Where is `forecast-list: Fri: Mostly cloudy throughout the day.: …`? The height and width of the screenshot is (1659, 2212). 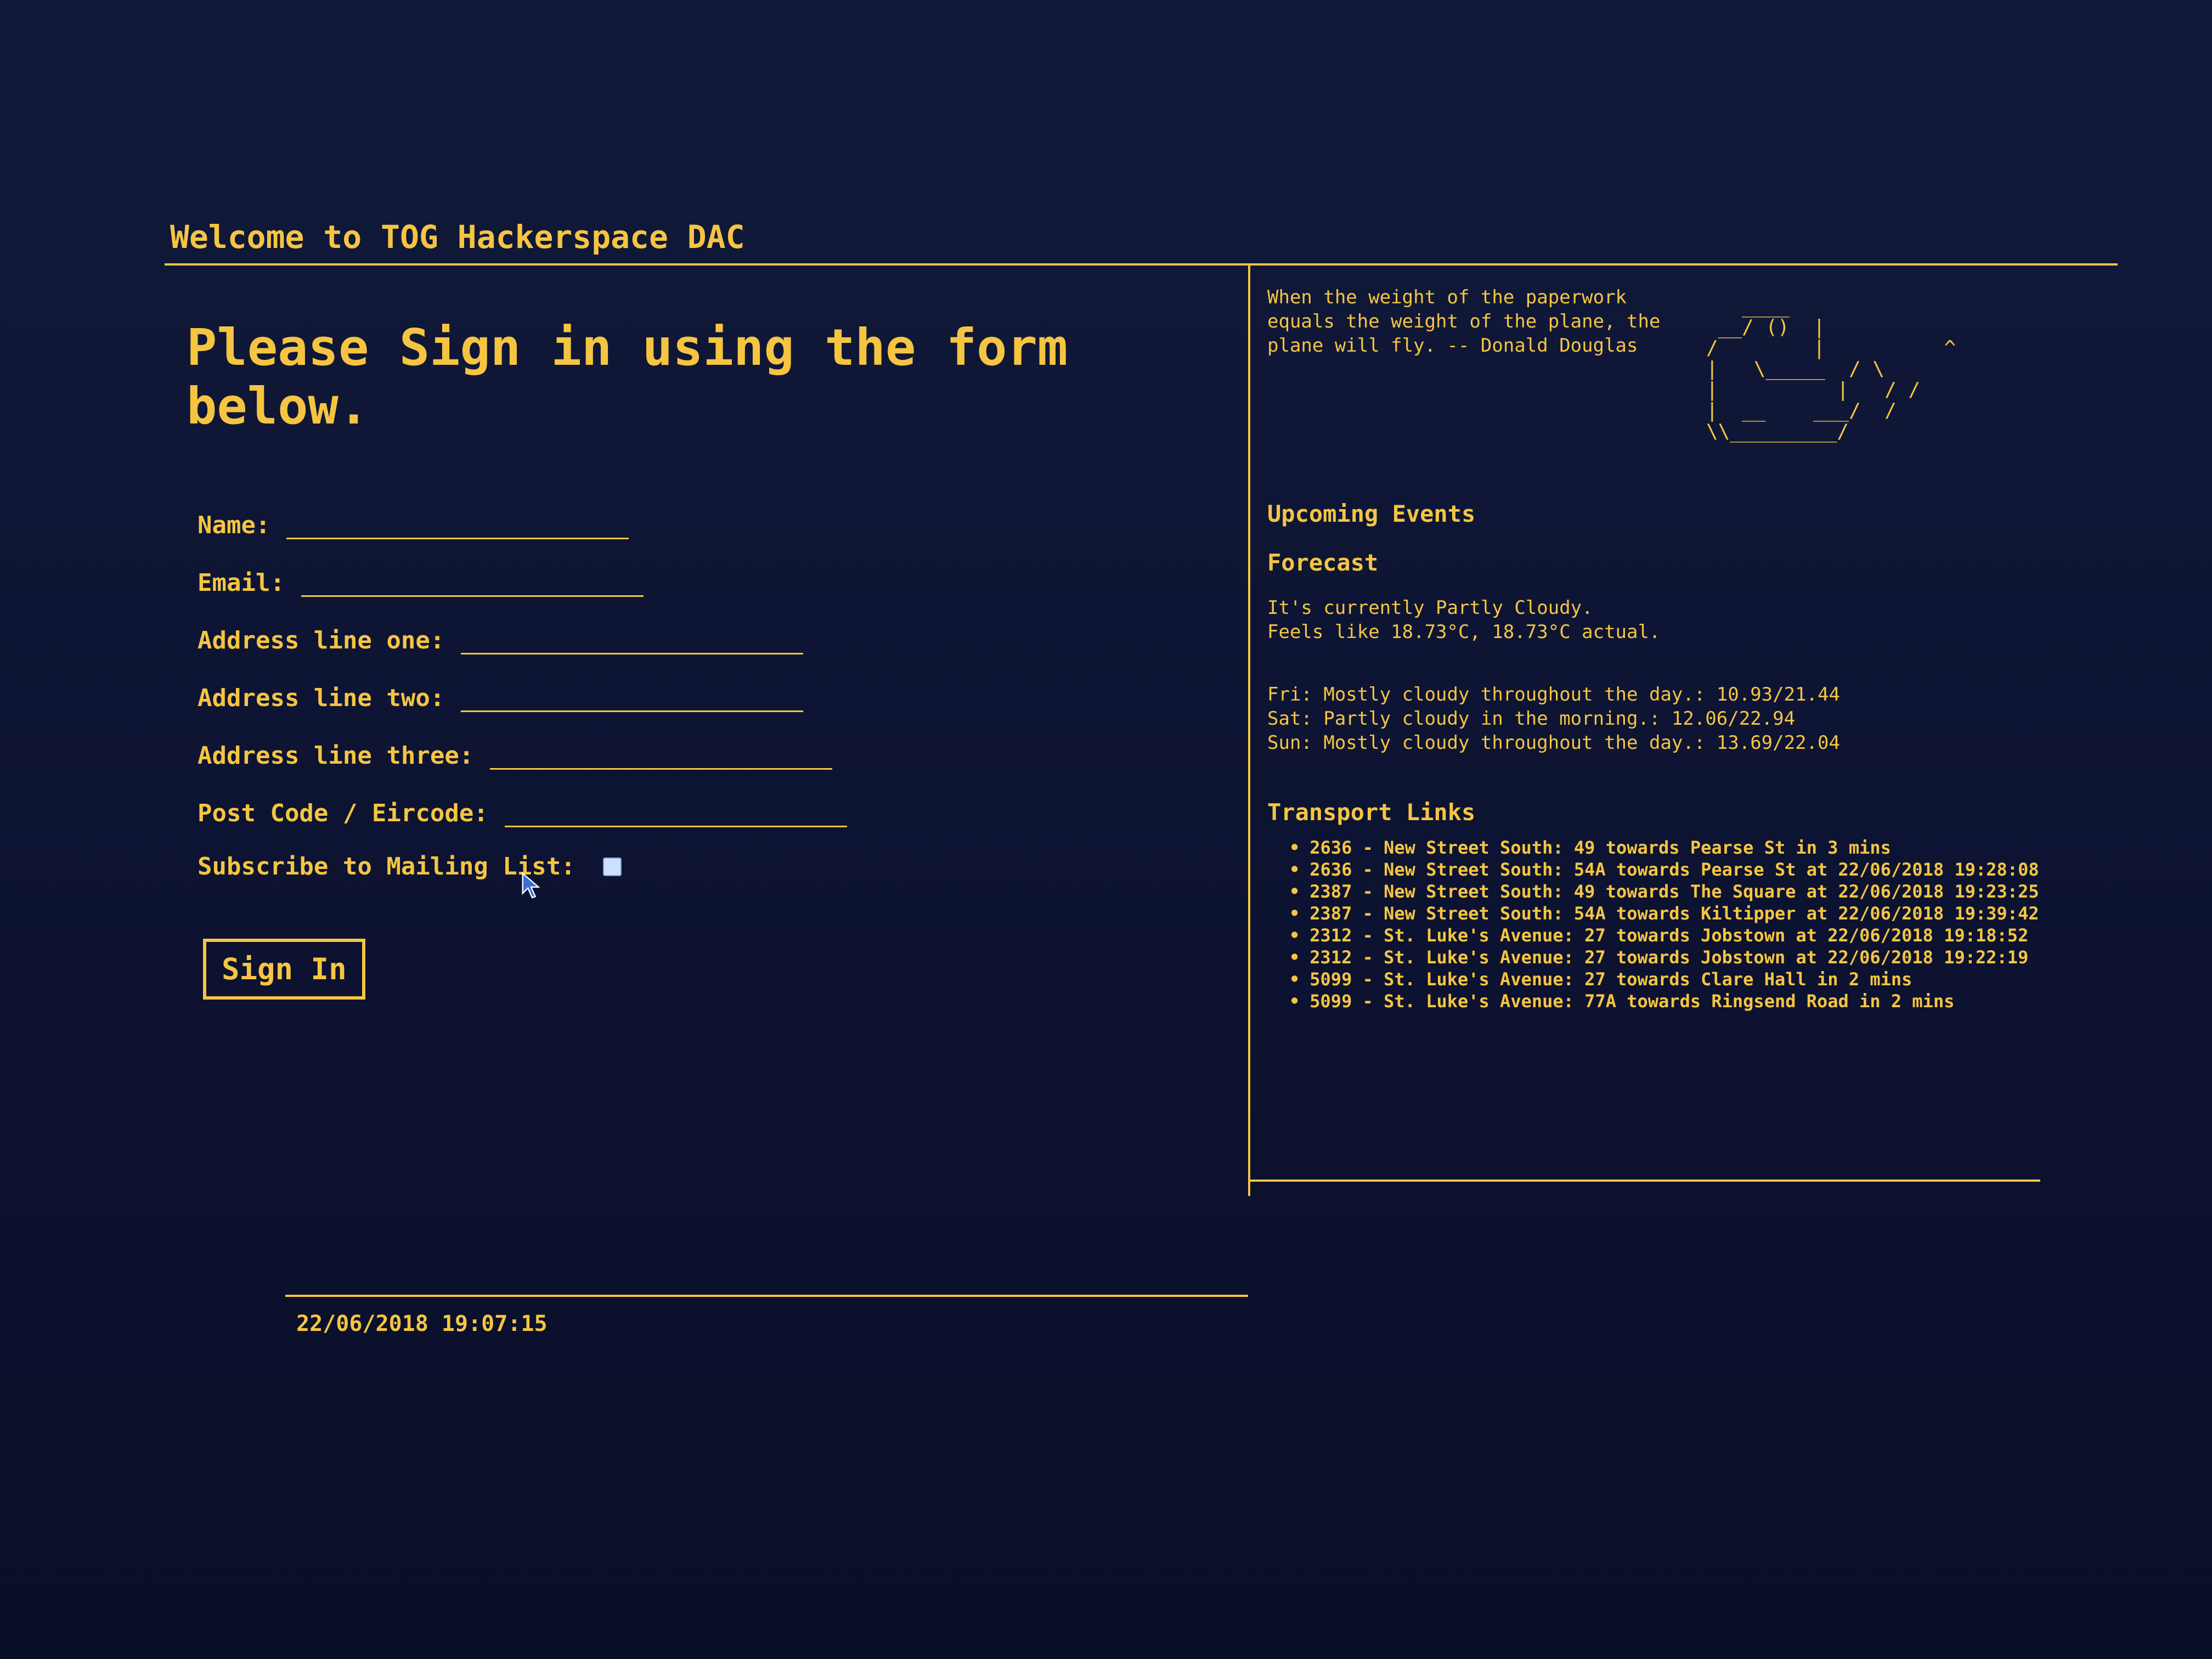
forecast-list: Fri: Mostly cloudy throughout the day.: … is located at coordinates (1678, 718).